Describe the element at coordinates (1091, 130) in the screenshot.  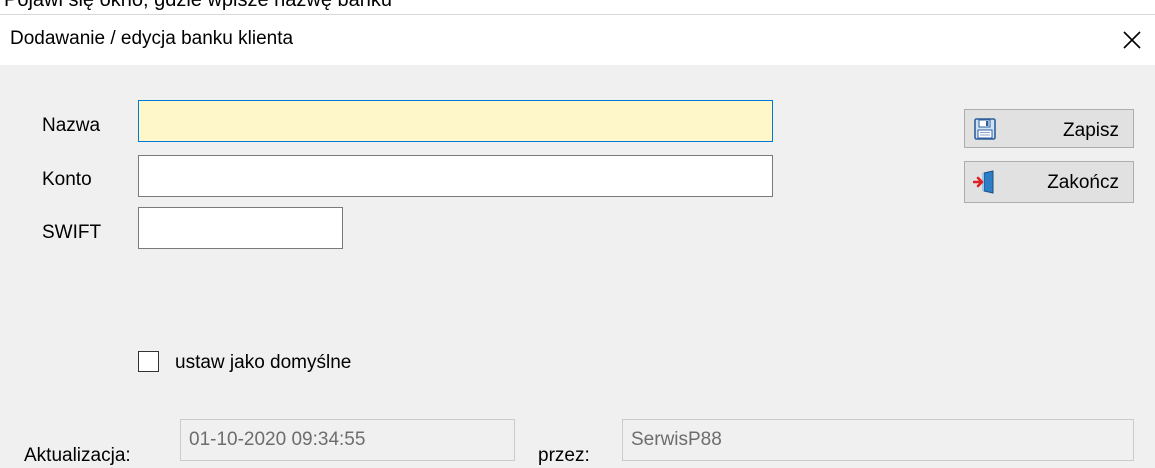
I see `save-button-label: Zapisz` at that location.